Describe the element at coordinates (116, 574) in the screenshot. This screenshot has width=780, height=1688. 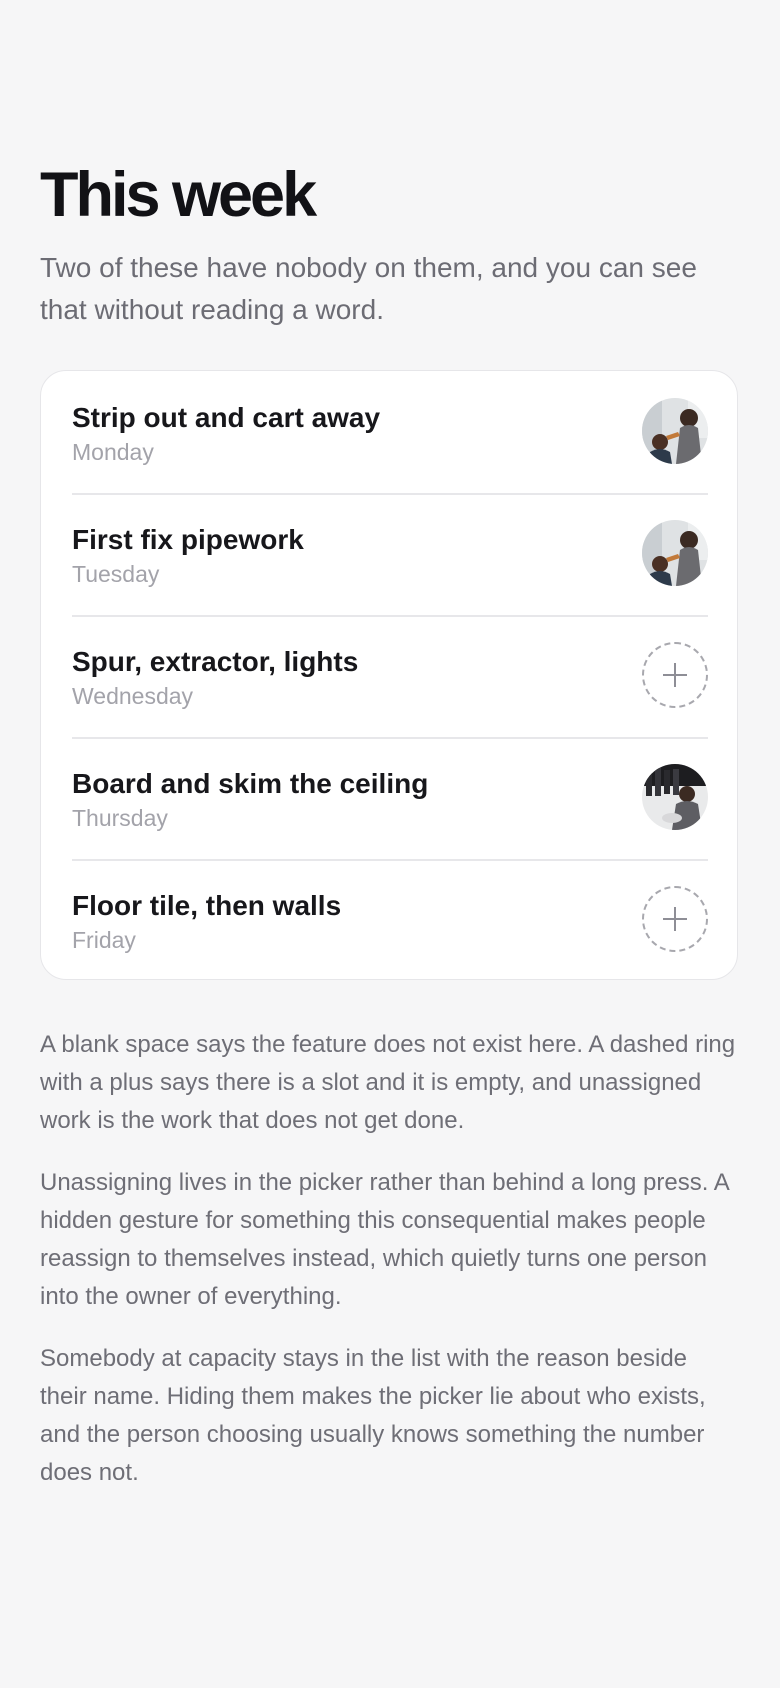
I see `task-day: Tuesday` at that location.